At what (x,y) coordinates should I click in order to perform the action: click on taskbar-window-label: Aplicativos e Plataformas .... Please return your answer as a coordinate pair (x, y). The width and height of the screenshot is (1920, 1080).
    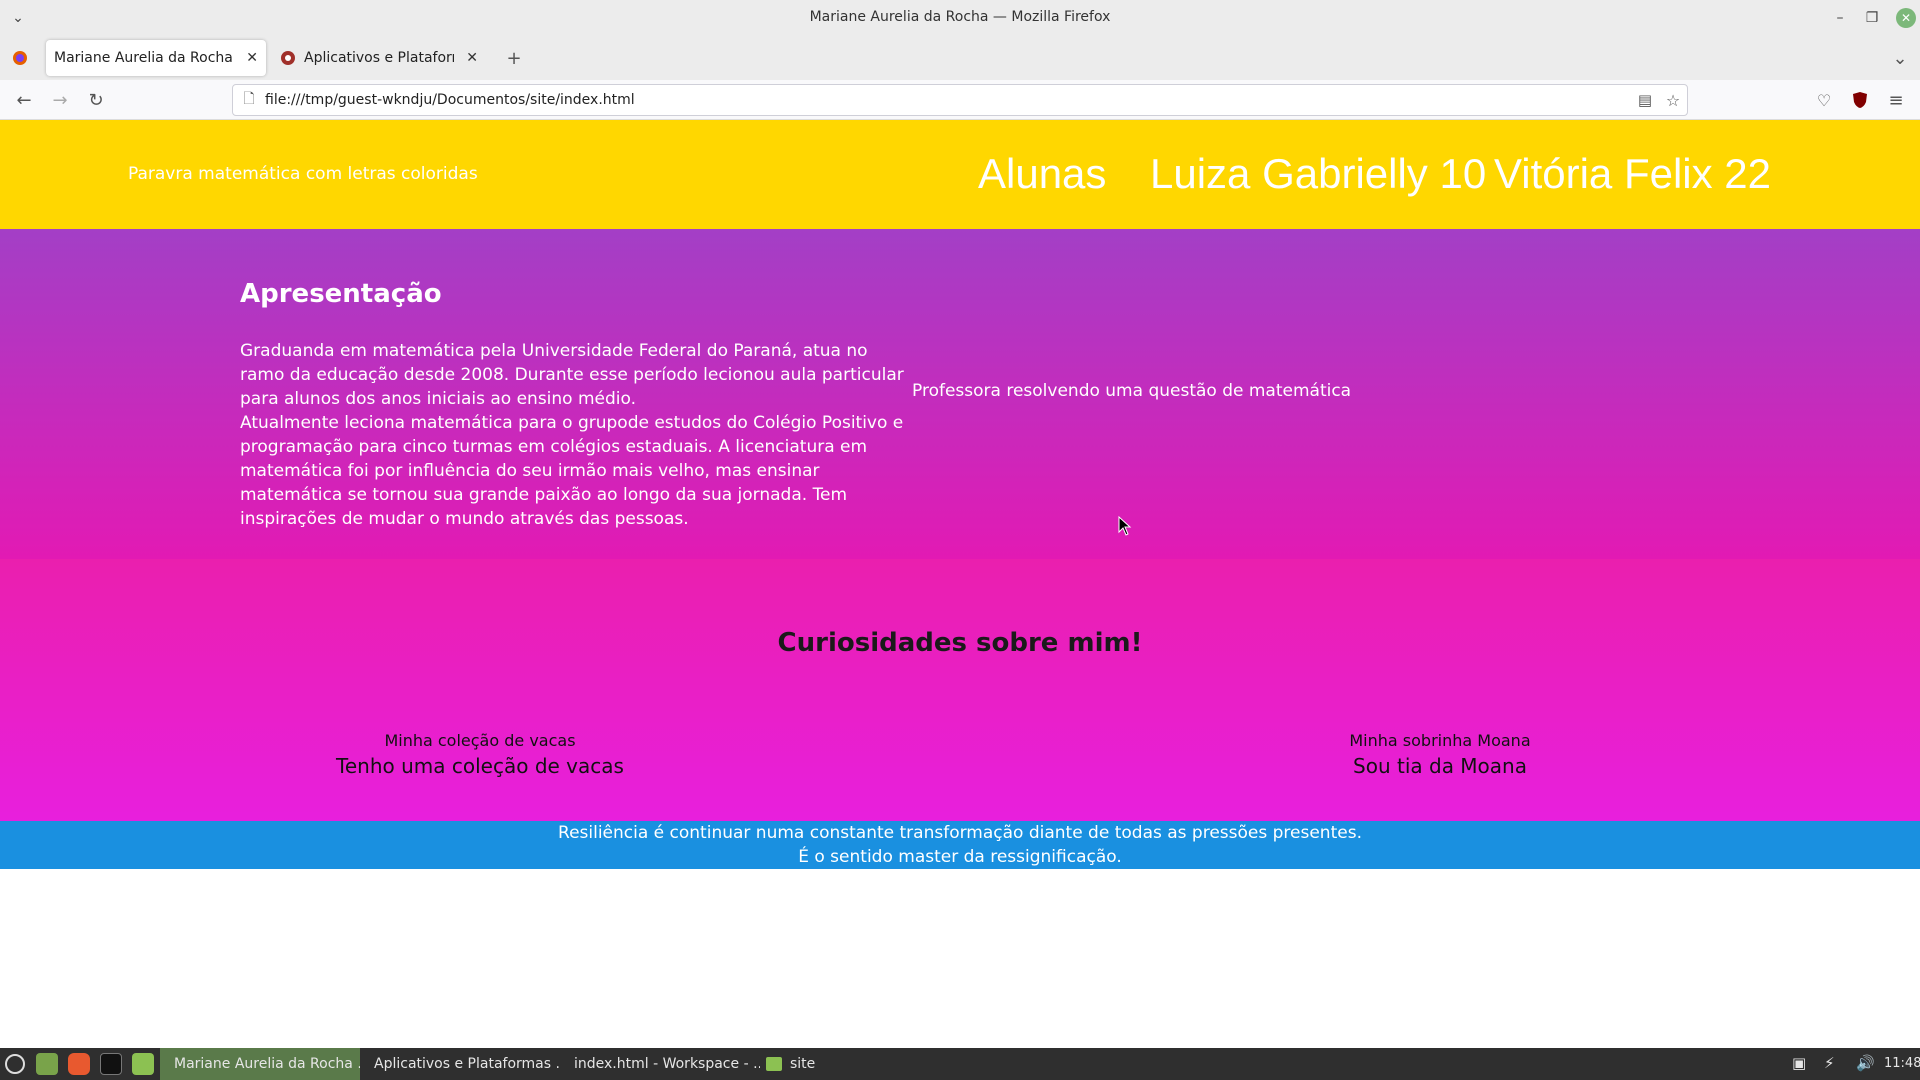
    Looking at the image, I should click on (467, 1064).